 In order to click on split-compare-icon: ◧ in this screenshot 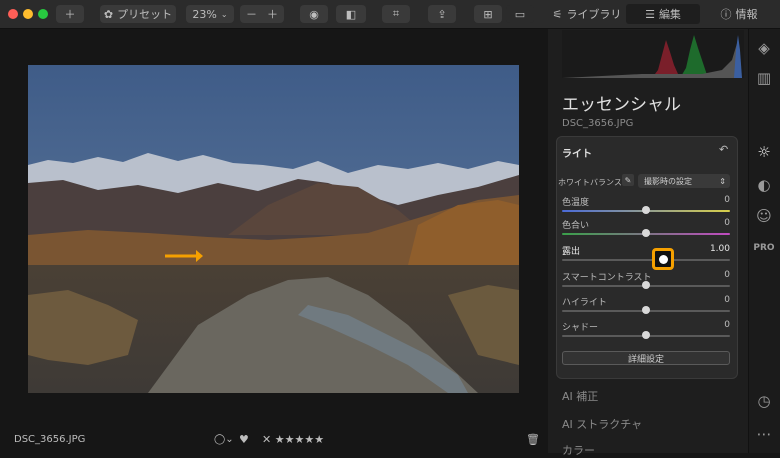, I will do `click(351, 14)`.